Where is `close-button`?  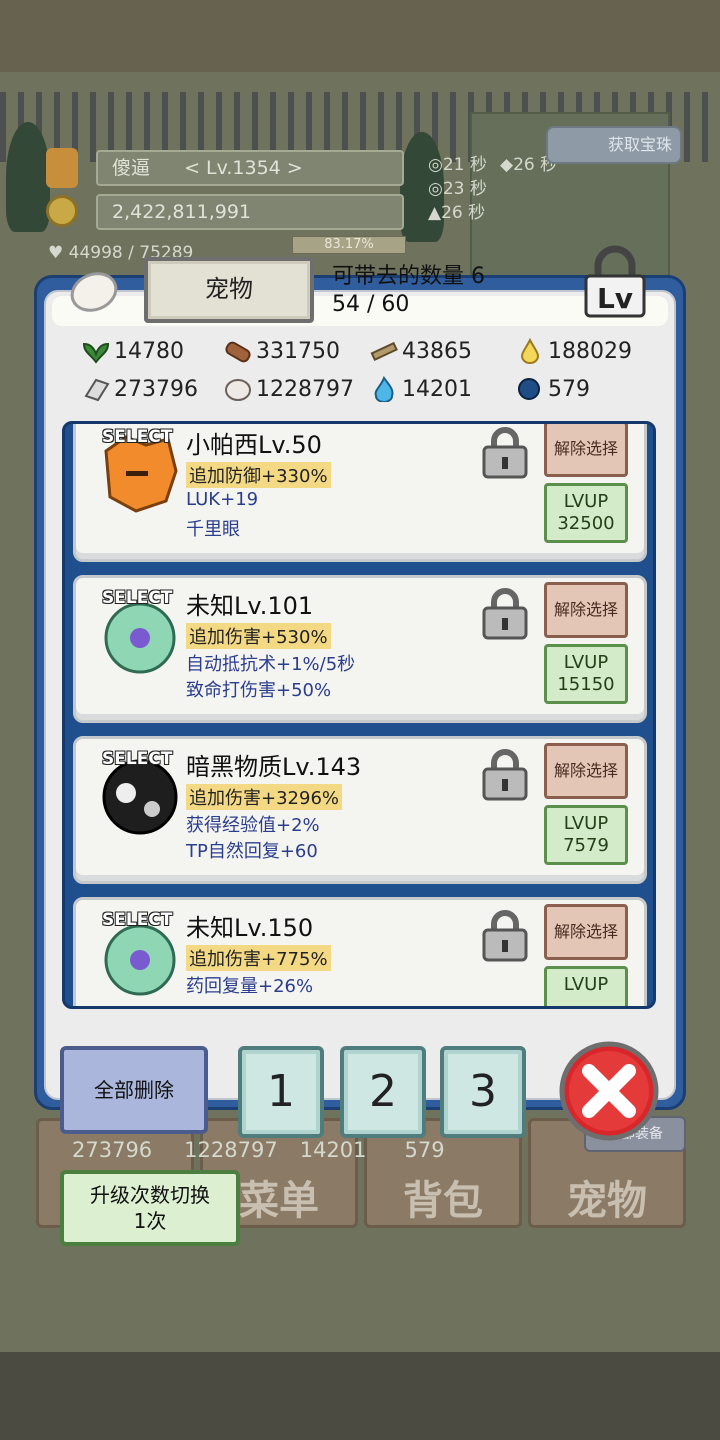 close-button is located at coordinates (609, 1091).